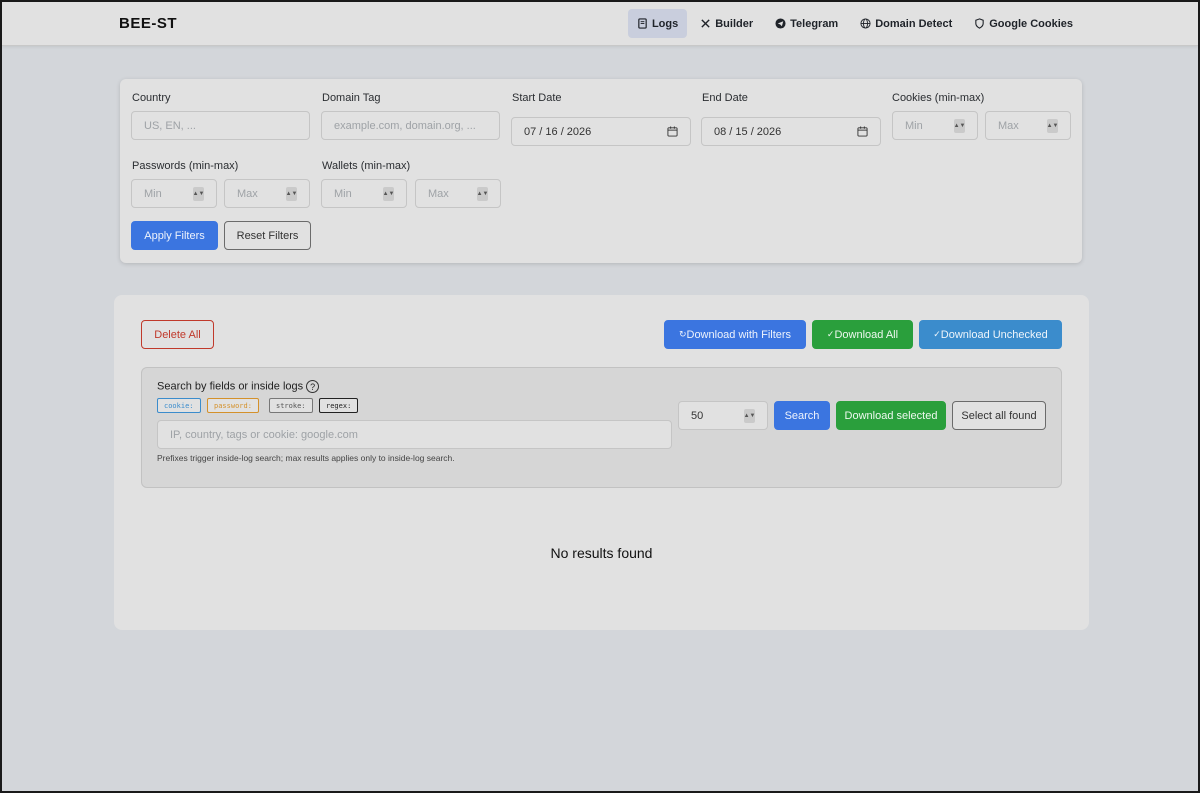 Image resolution: width=1200 pixels, height=793 pixels. I want to click on passwords-label: Passwords (min-max), so click(185, 166).